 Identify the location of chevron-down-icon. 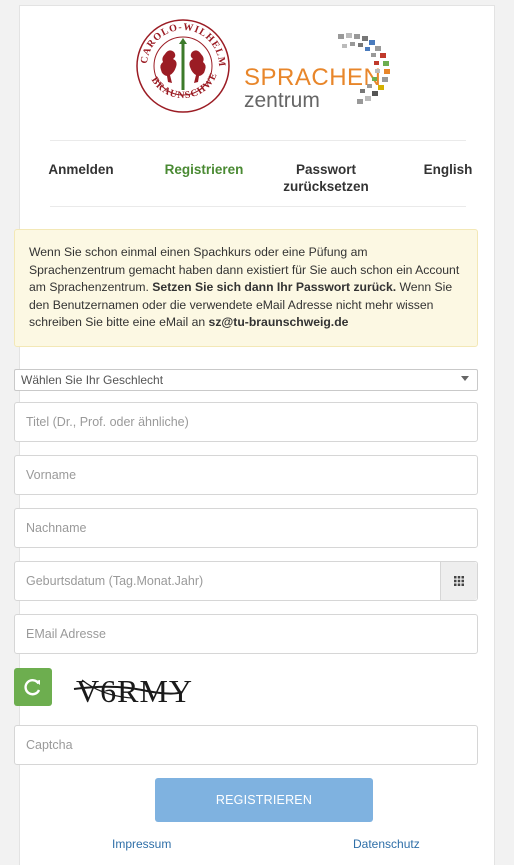
(465, 378).